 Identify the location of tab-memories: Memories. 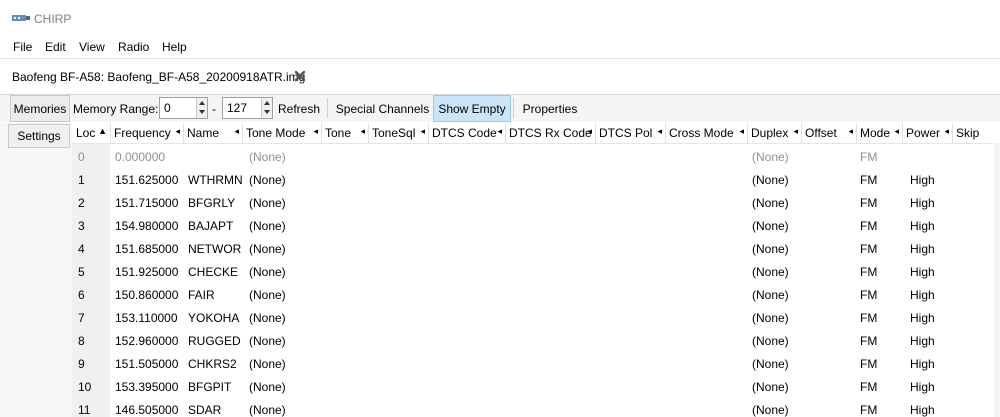
(40, 108).